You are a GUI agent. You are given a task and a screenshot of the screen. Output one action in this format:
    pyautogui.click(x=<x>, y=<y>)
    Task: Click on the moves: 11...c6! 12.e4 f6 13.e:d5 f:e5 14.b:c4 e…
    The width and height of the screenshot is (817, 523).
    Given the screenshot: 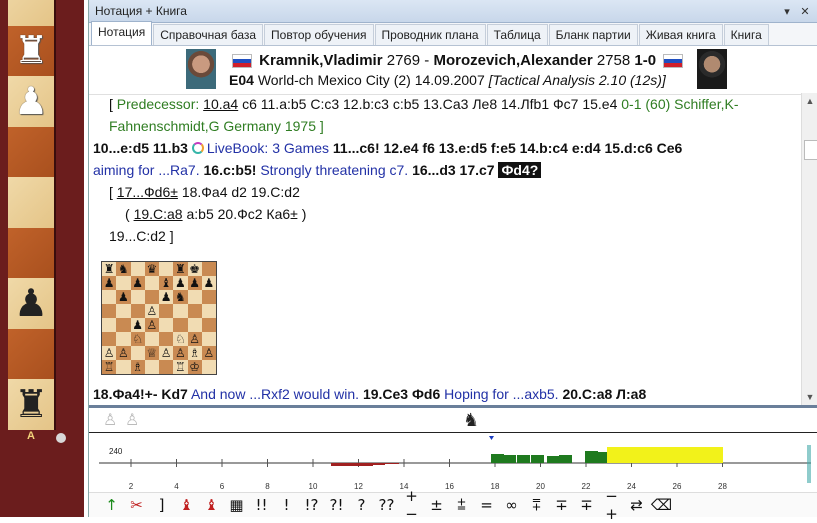 What is the action you would take?
    pyautogui.click(x=507, y=148)
    